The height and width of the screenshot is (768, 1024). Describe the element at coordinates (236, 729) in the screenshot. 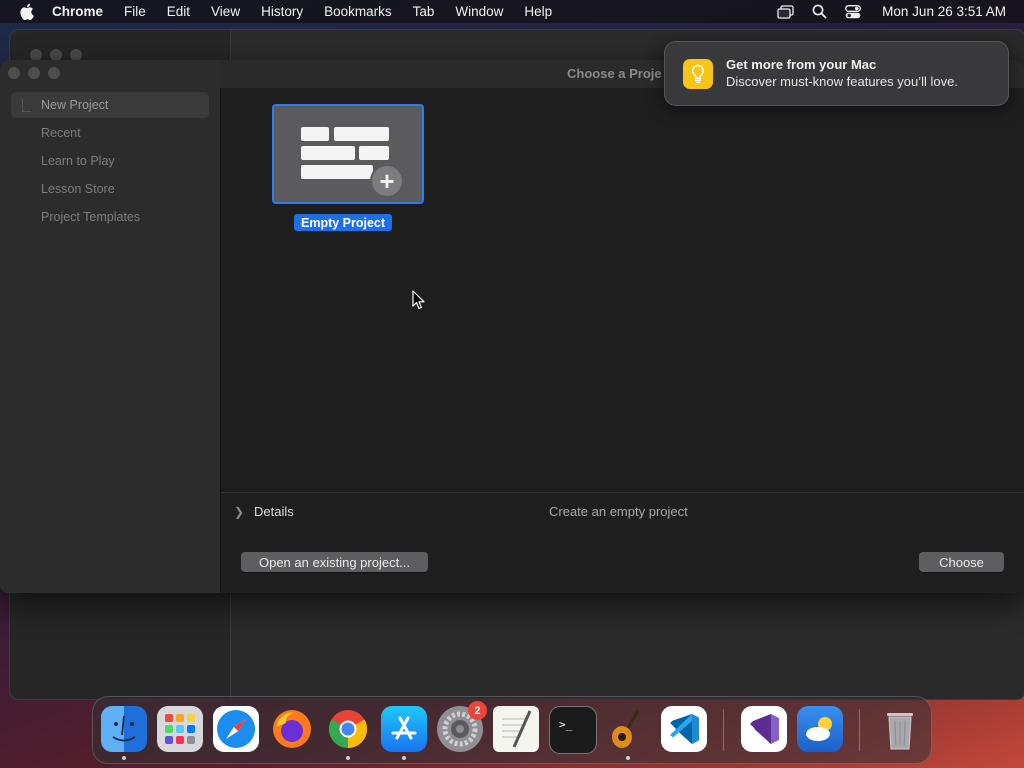

I see `dock-safari-icon` at that location.